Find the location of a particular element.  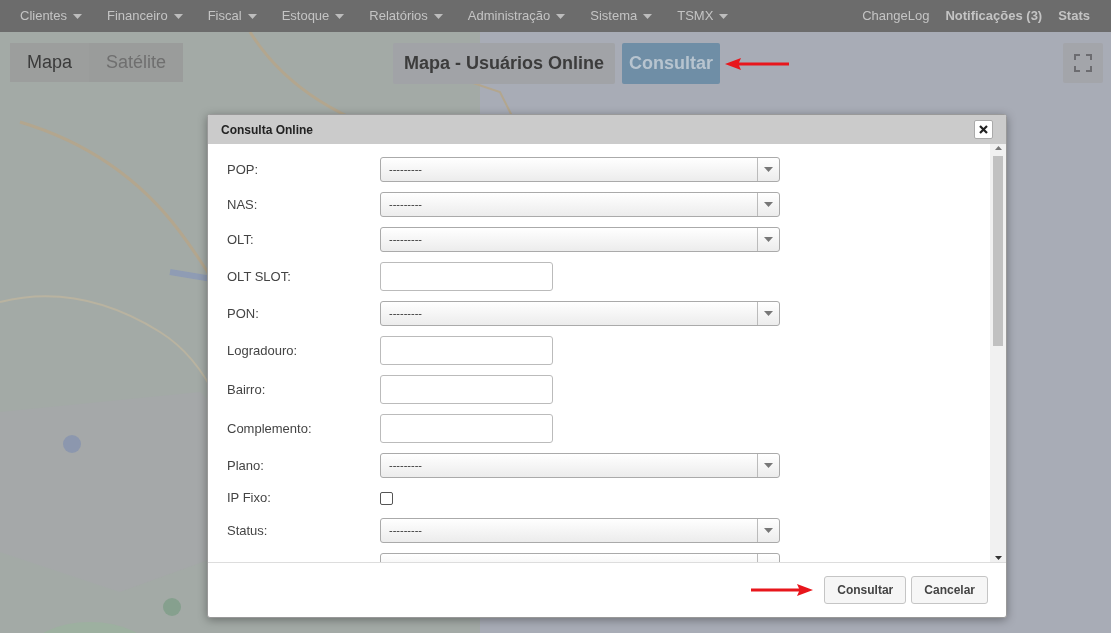

field-label: Complemento: is located at coordinates (270, 428).